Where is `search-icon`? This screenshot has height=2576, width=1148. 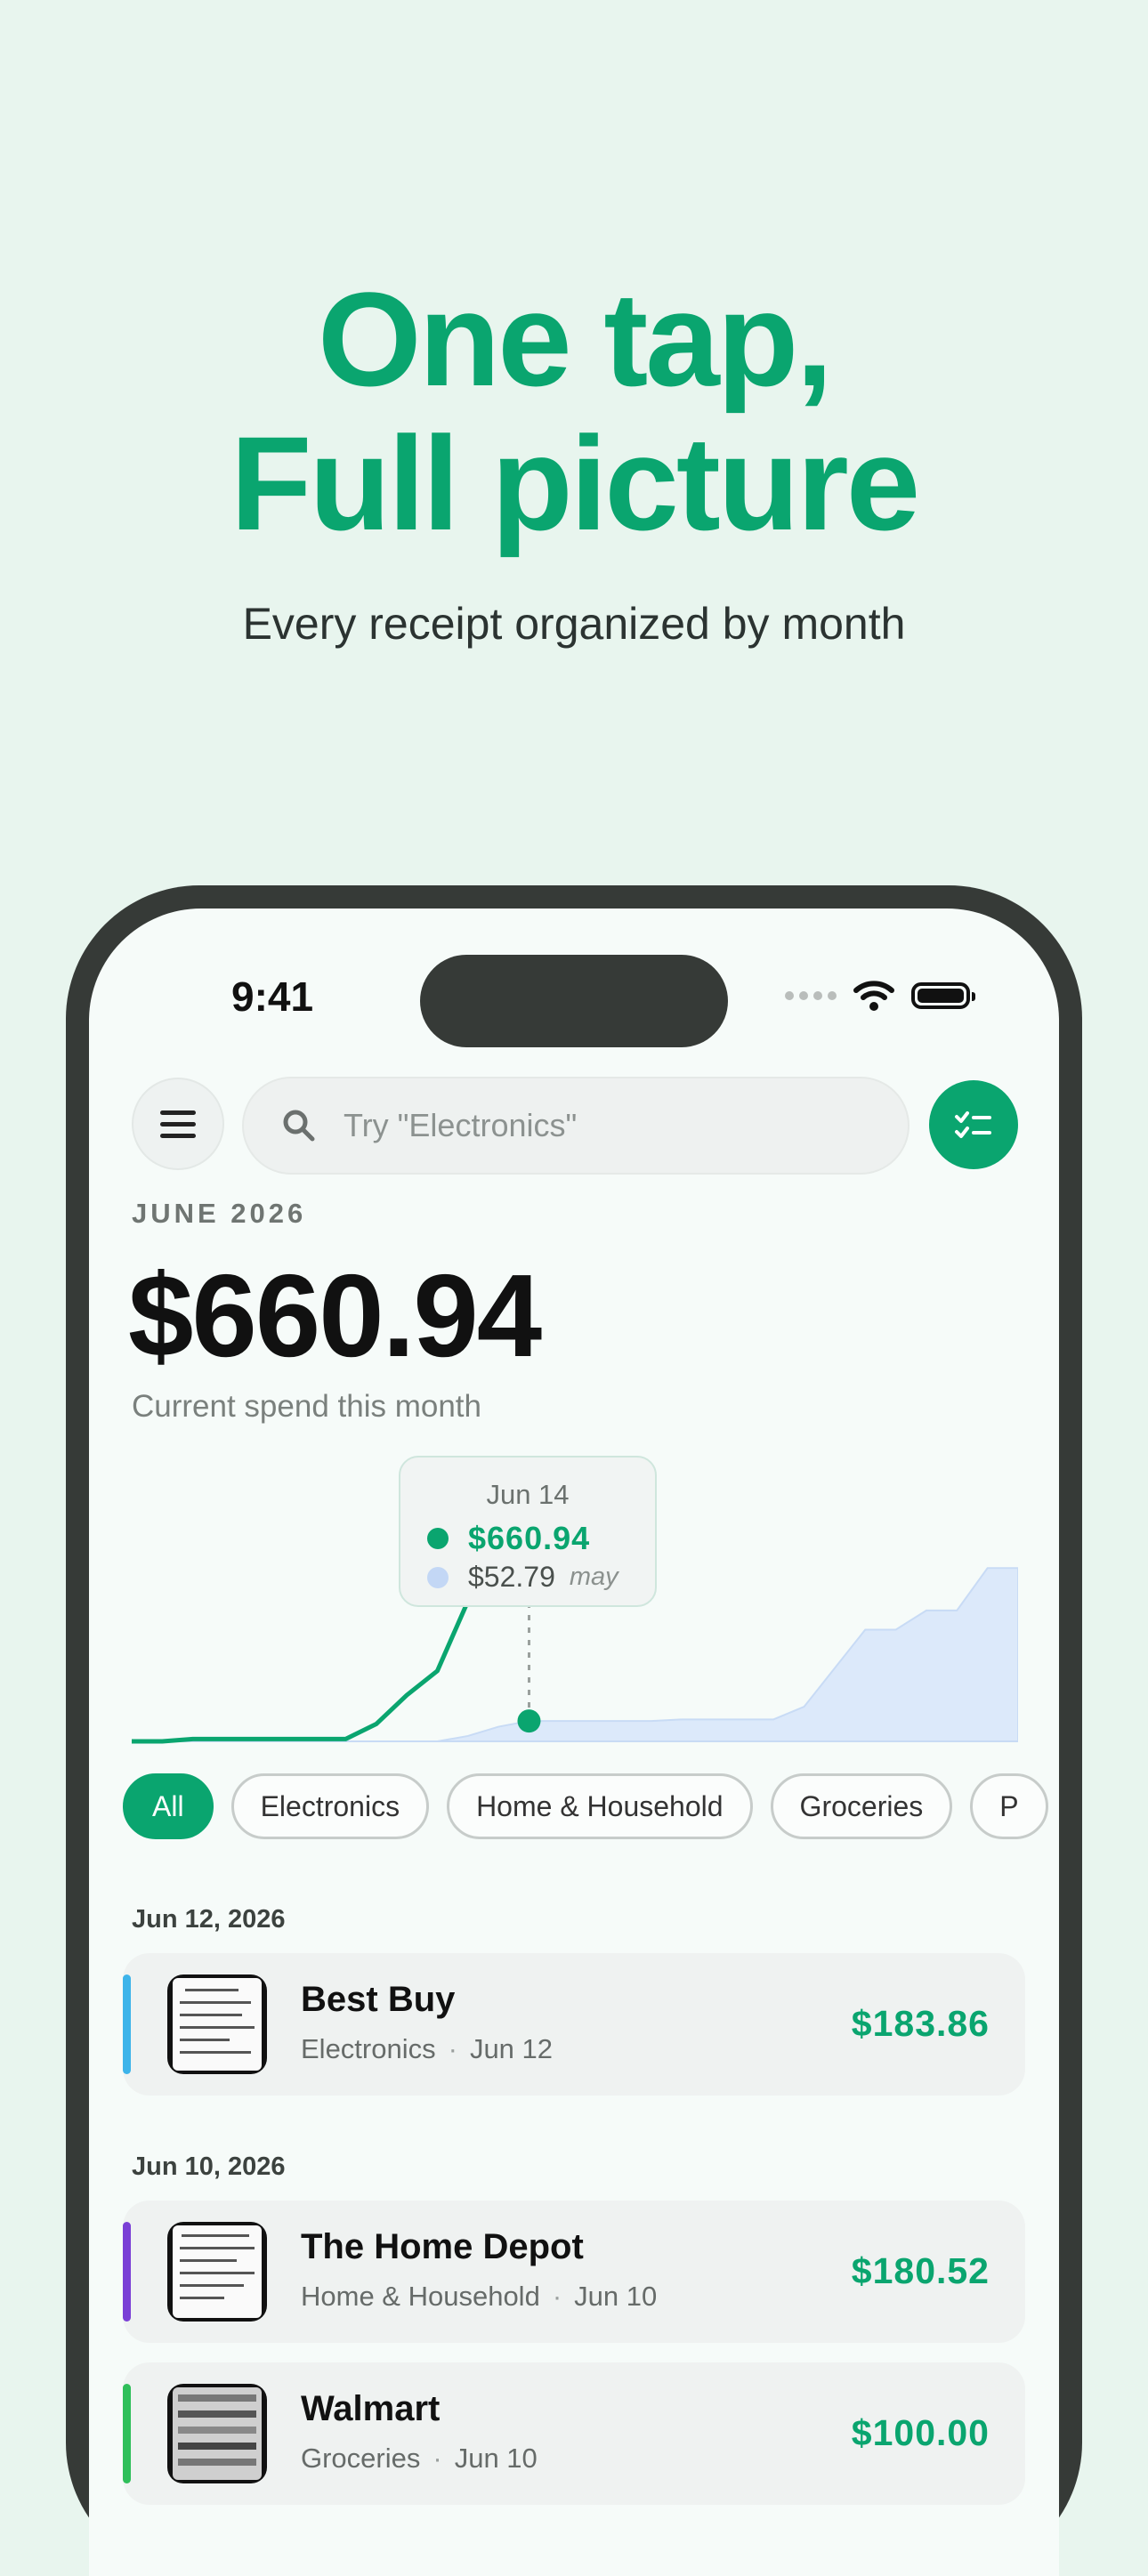
search-icon is located at coordinates (299, 1126).